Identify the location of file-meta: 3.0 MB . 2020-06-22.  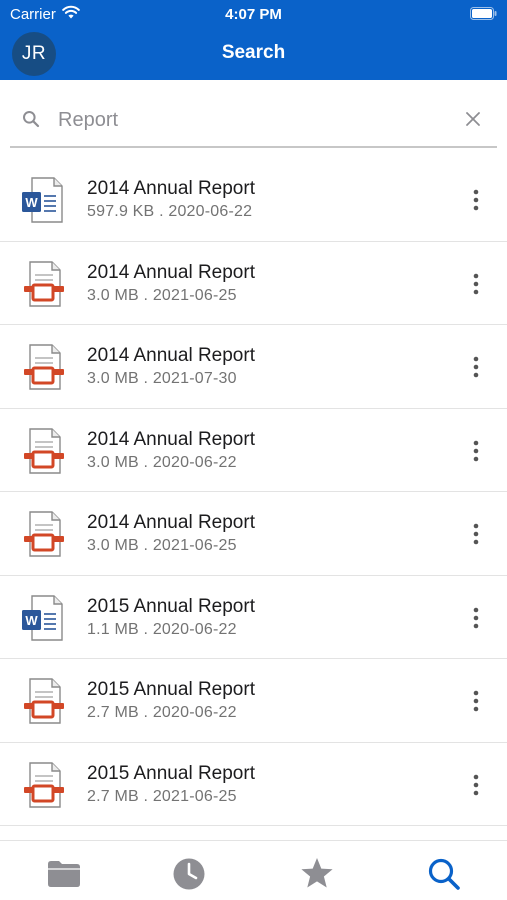
(162, 462).